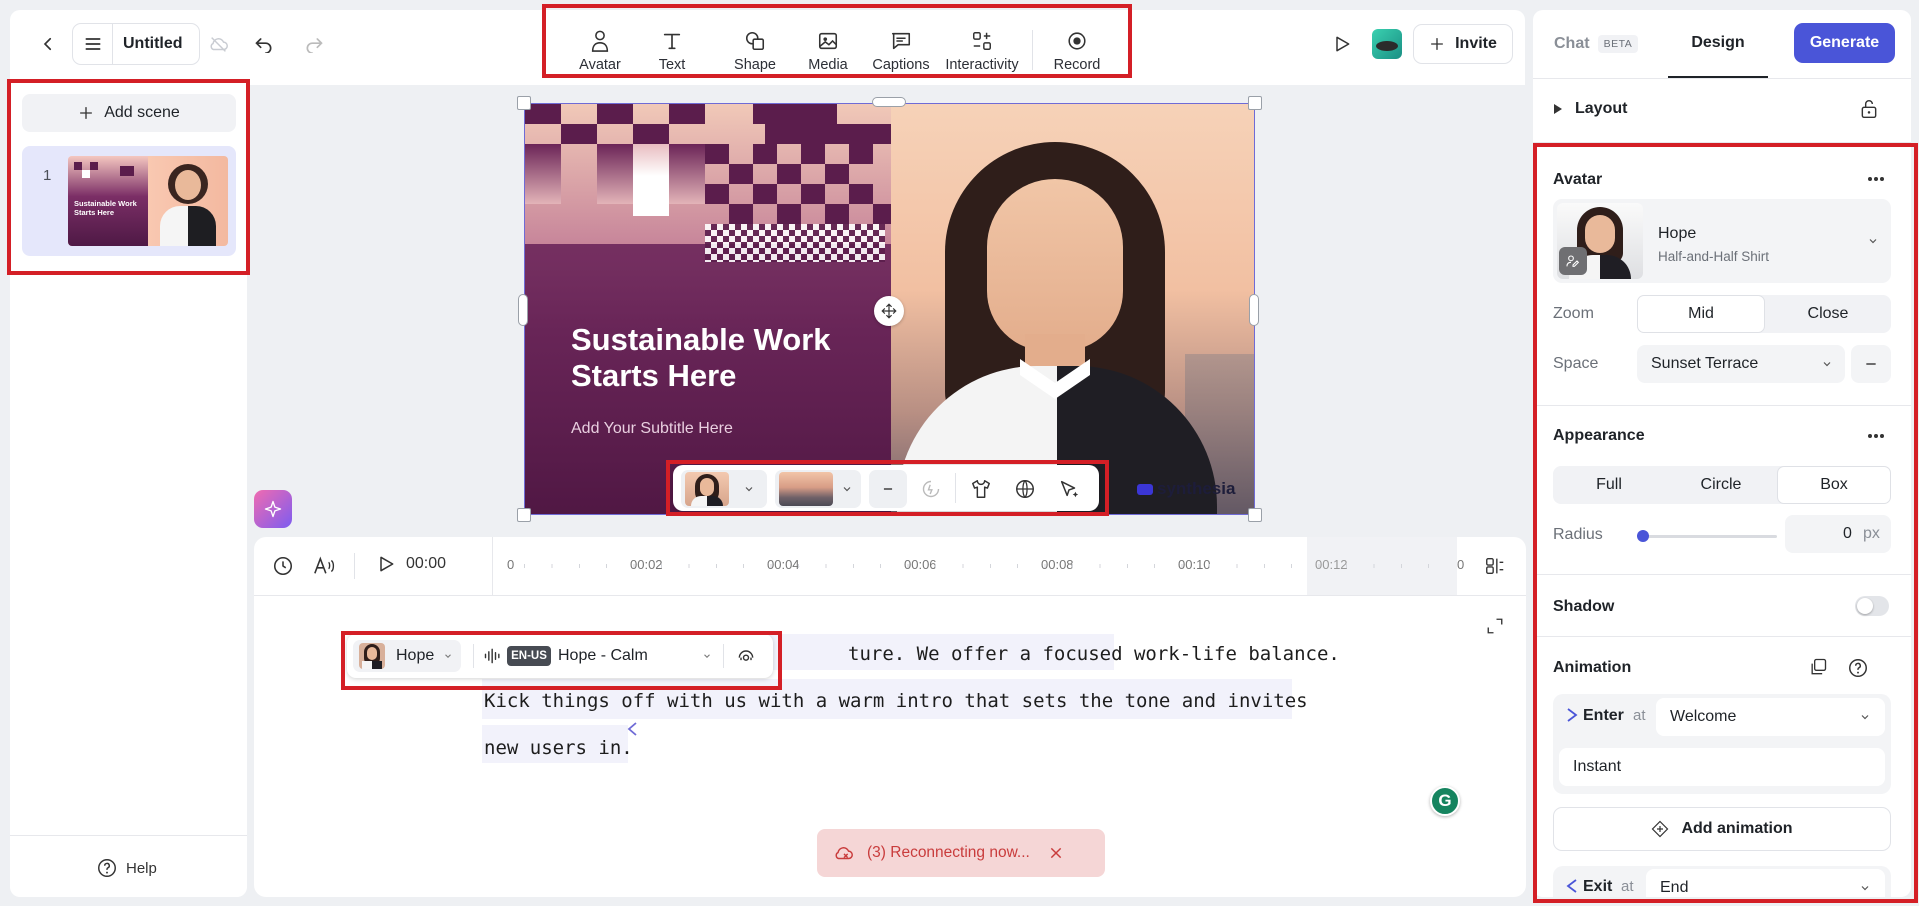  What do you see at coordinates (1558, 109) in the screenshot?
I see `caret-right-icon` at bounding box center [1558, 109].